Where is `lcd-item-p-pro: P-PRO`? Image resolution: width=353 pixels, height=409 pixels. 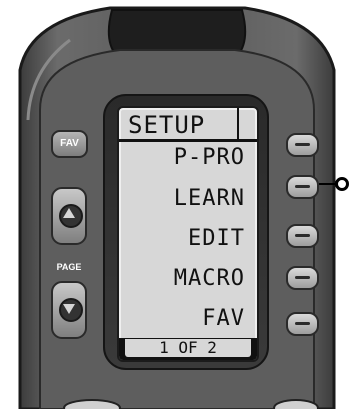
lcd-item-p-pro: P-PRO is located at coordinates (209, 158).